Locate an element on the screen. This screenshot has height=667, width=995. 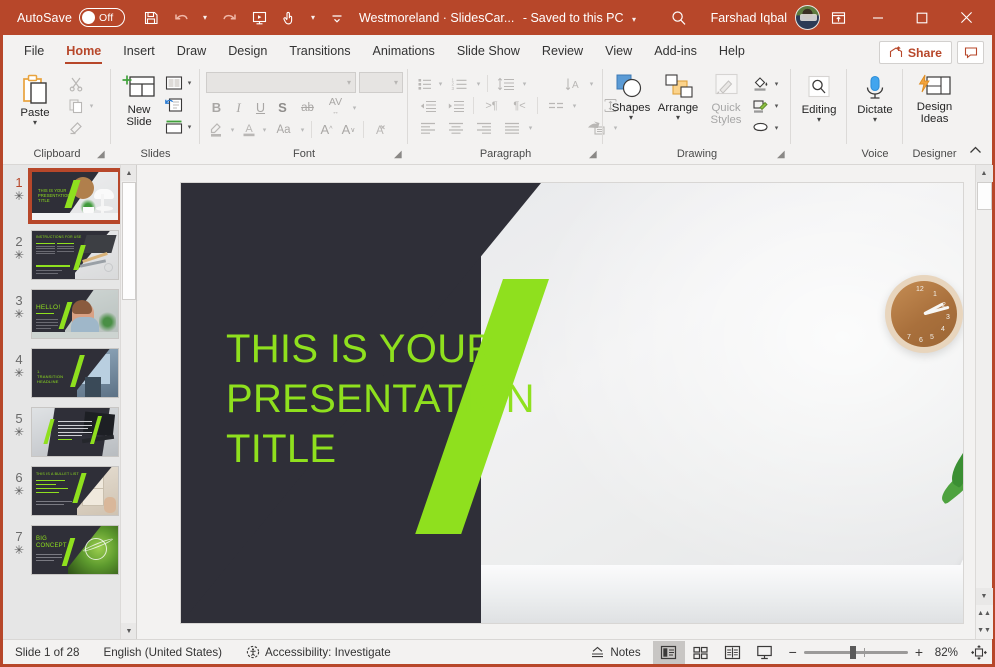
shape-outline-icon is located at coordinates (760, 105).